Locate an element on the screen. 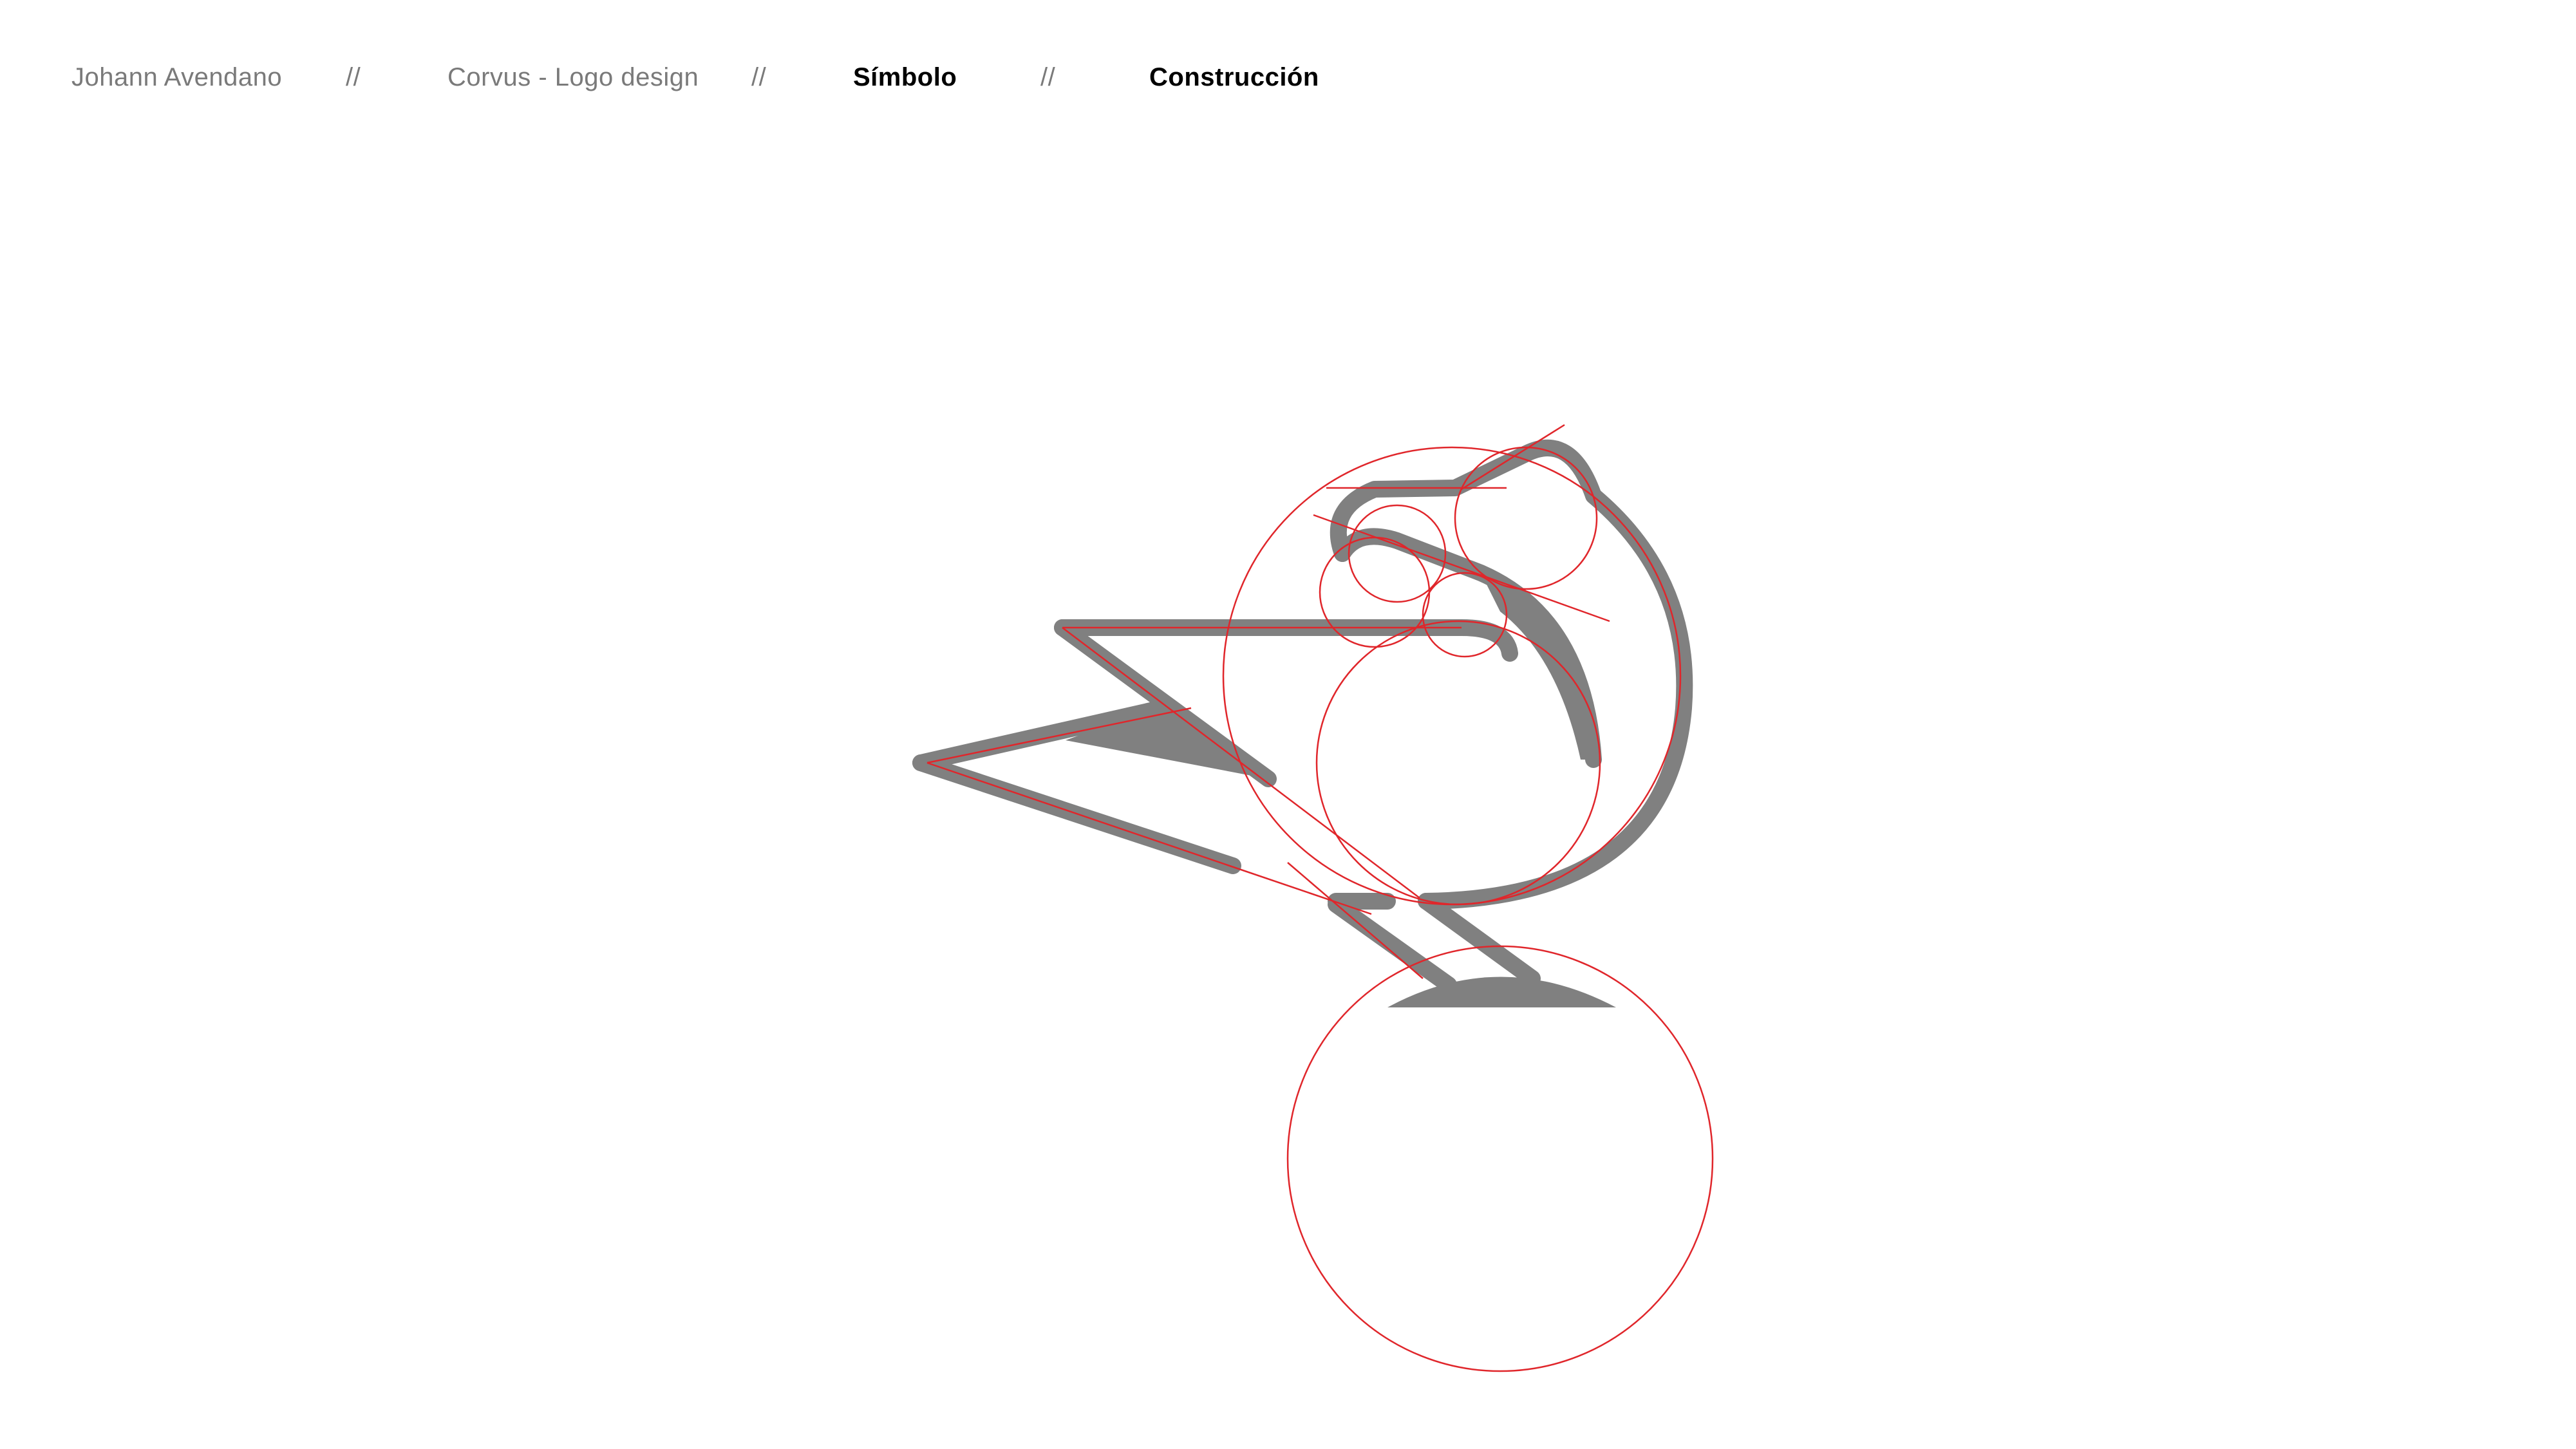  logo-body-arc is located at coordinates (1555, 698).